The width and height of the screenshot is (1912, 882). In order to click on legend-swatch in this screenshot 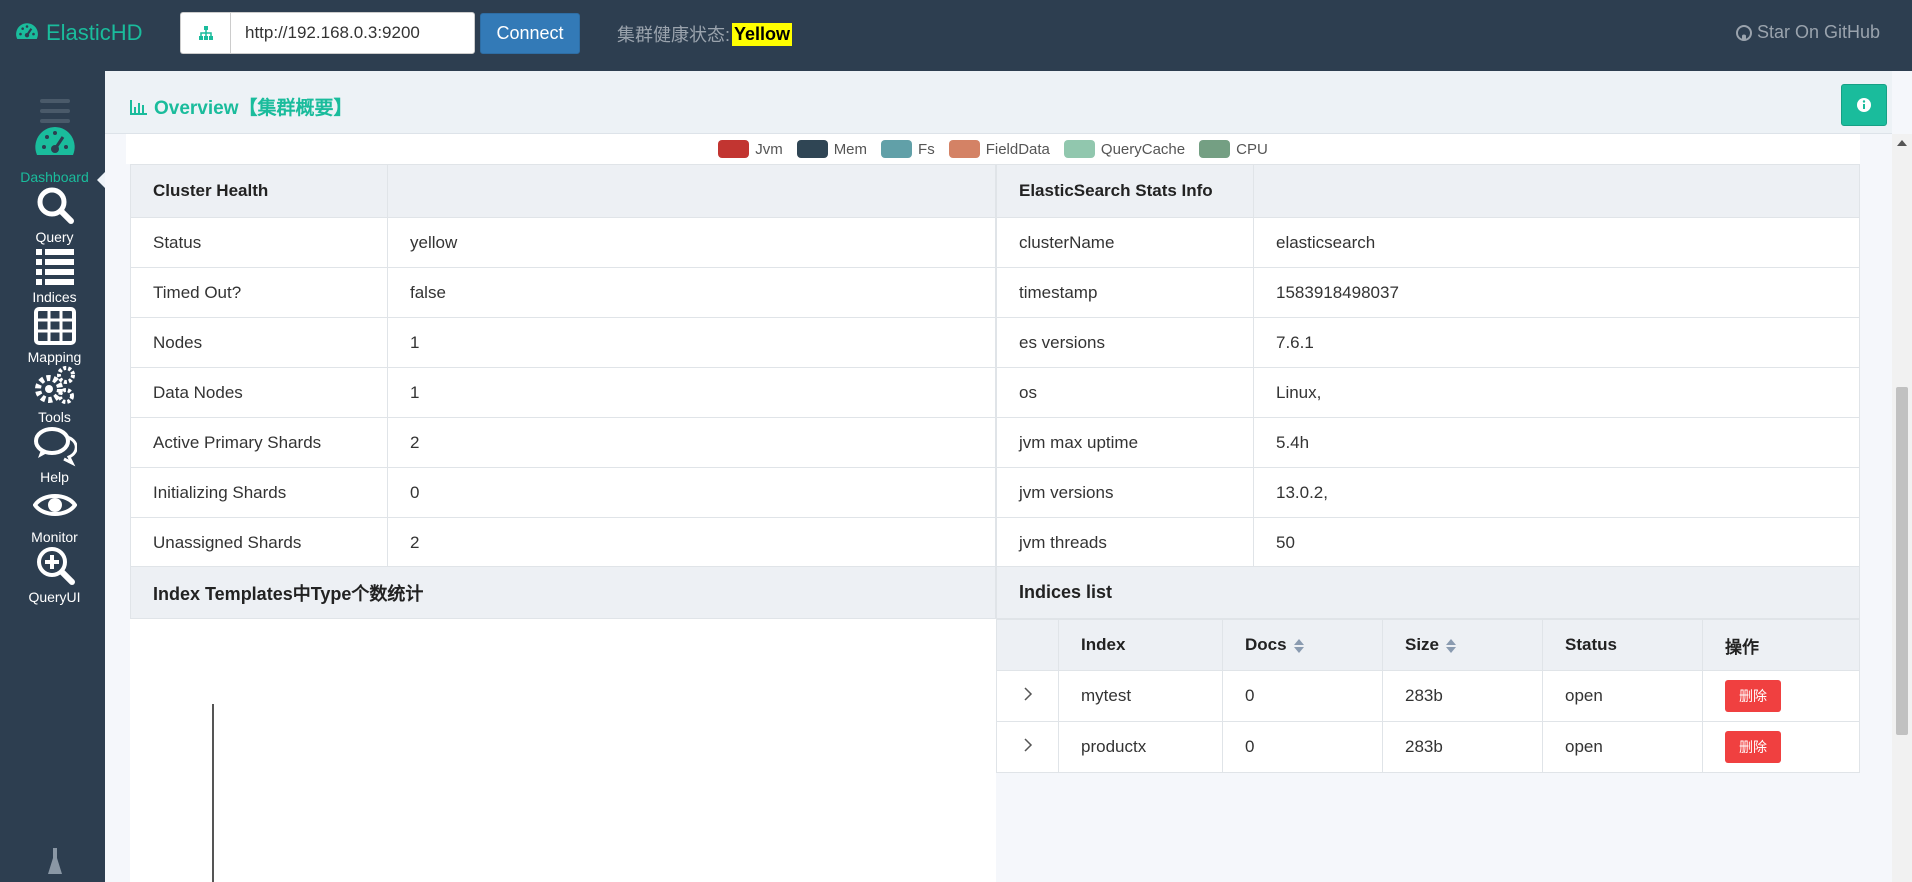, I will do `click(897, 149)`.